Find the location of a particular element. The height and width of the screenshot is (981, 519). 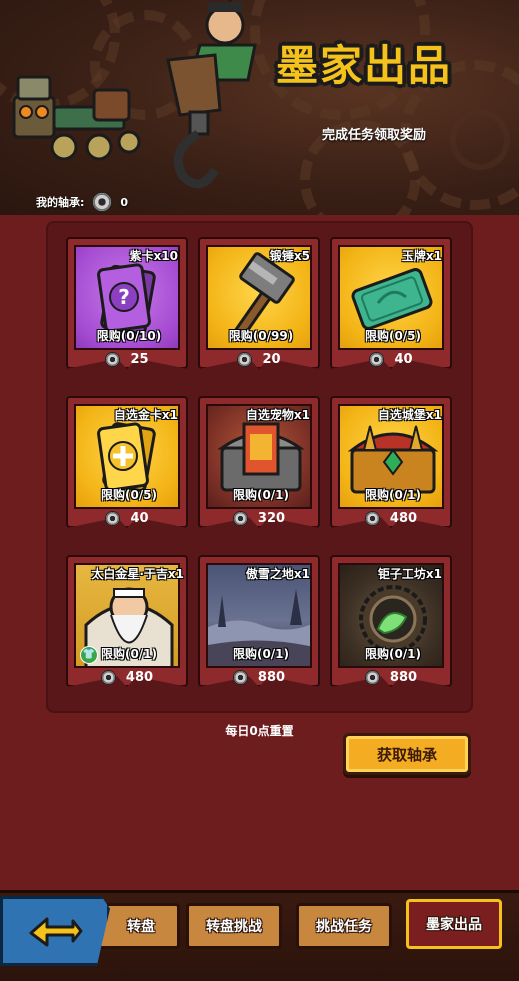

shop-item-card: 限购(0/1) 自选宠物x1 320 is located at coordinates (259, 467).